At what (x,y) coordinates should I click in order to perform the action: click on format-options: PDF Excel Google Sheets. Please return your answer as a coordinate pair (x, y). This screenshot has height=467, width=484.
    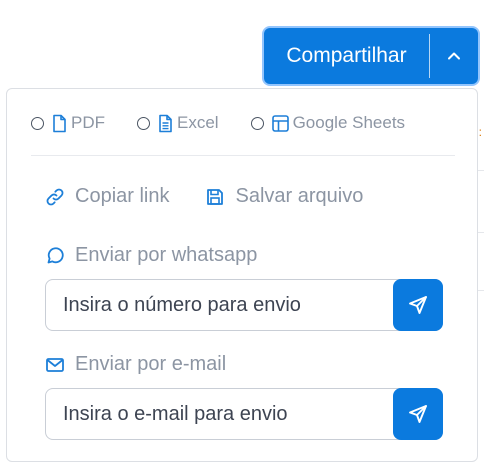
    Looking at the image, I should click on (218, 123).